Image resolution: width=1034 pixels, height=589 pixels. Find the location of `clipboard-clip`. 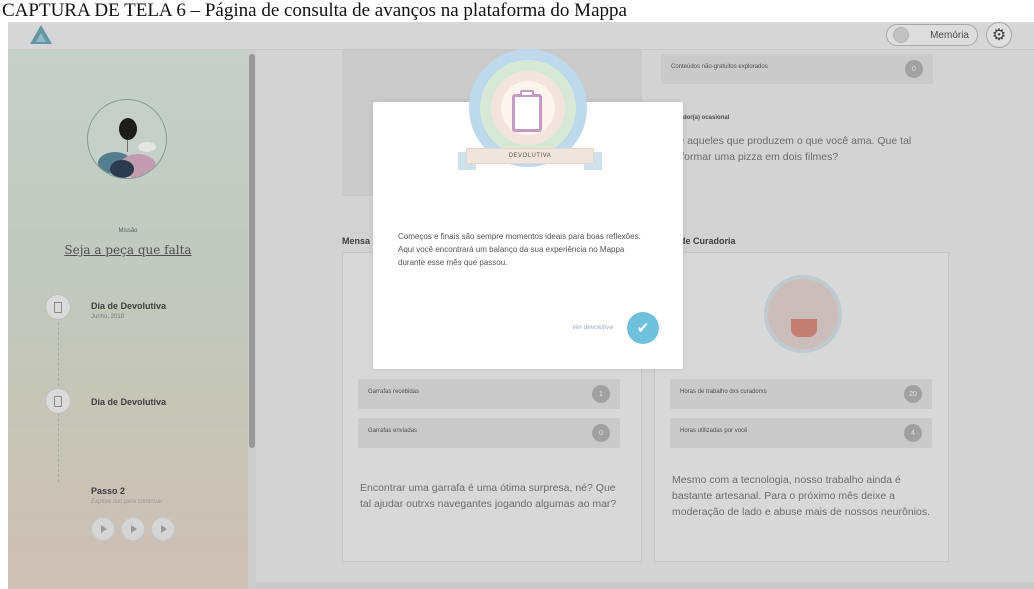

clipboard-clip is located at coordinates (527, 93).